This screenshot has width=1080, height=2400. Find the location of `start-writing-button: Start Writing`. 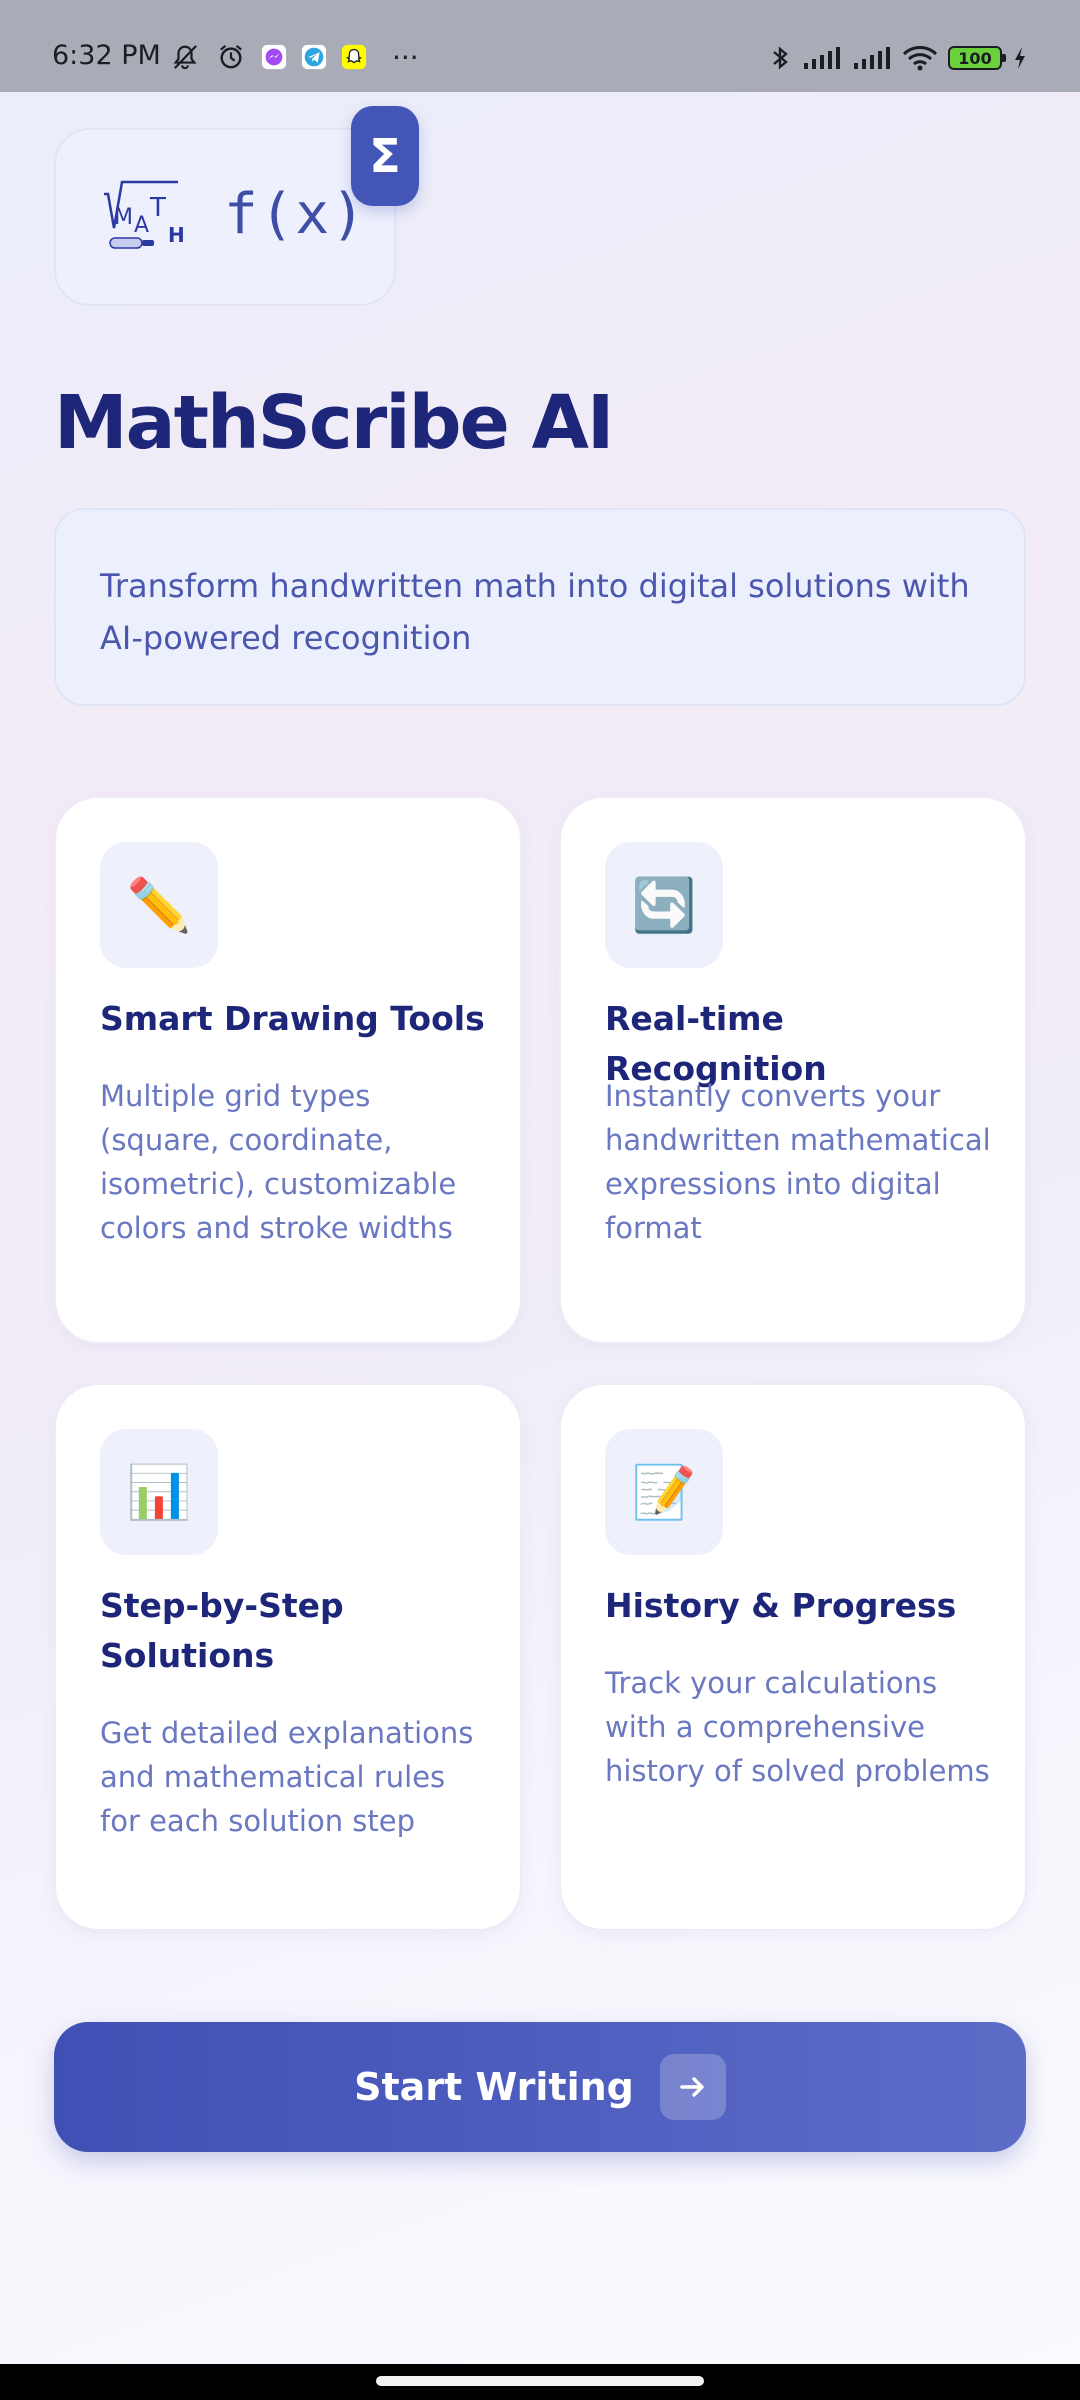

start-writing-button: Start Writing is located at coordinates (540, 2087).